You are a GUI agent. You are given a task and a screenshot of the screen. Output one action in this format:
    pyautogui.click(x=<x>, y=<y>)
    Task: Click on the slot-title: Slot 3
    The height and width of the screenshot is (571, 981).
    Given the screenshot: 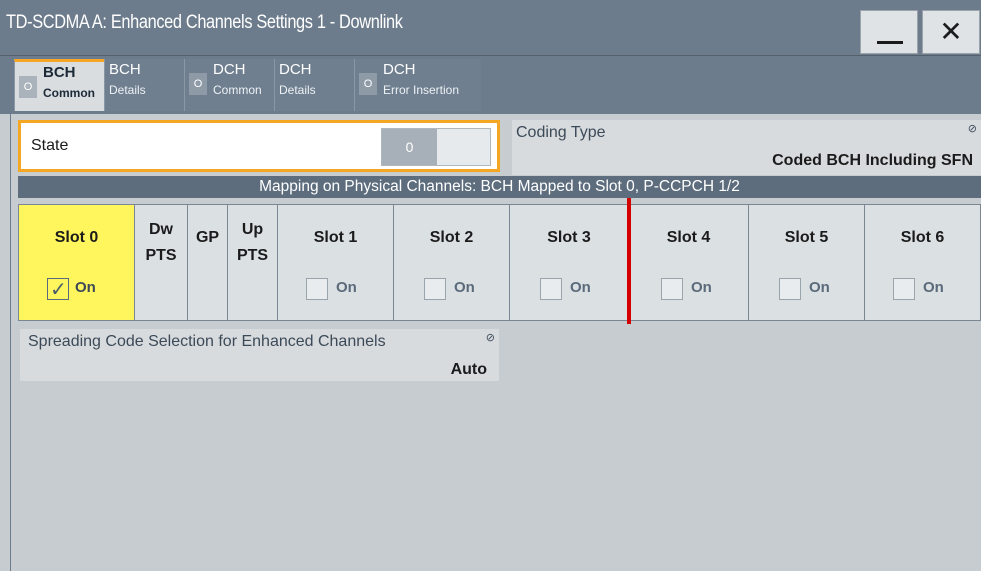 What is the action you would take?
    pyautogui.click(x=569, y=237)
    